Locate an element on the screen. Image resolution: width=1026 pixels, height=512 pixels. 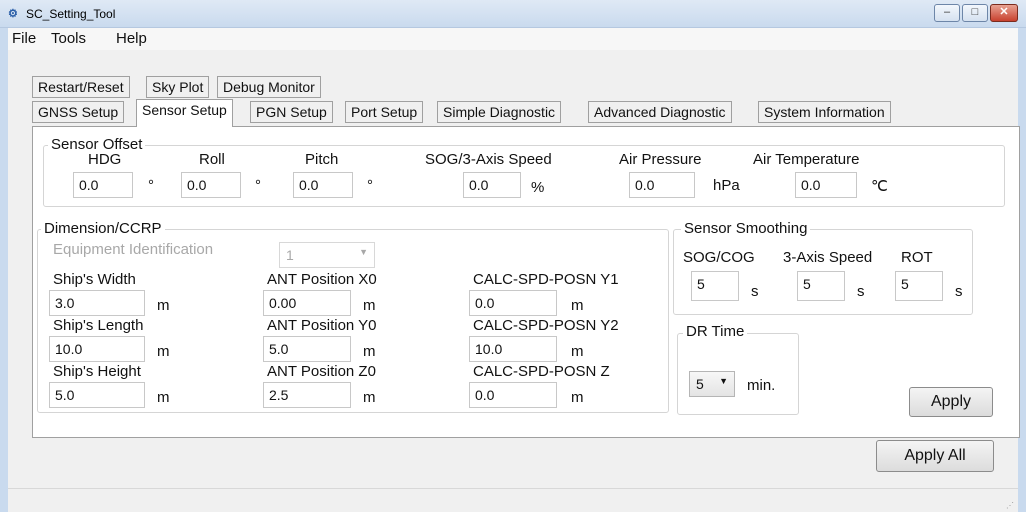
roll-label: Roll is located at coordinates (212, 159).